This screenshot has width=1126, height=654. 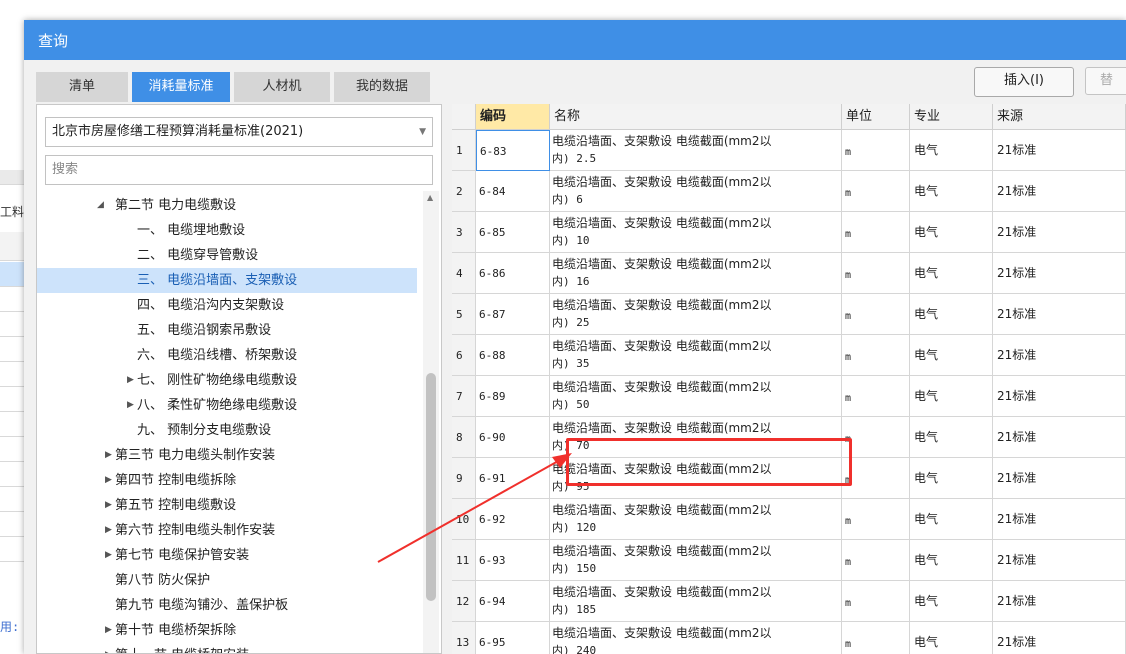 I want to click on name-cell: 电缆沿墙面、支架敷设 电缆截面(mm2以 内) 2.5, so click(x=696, y=150).